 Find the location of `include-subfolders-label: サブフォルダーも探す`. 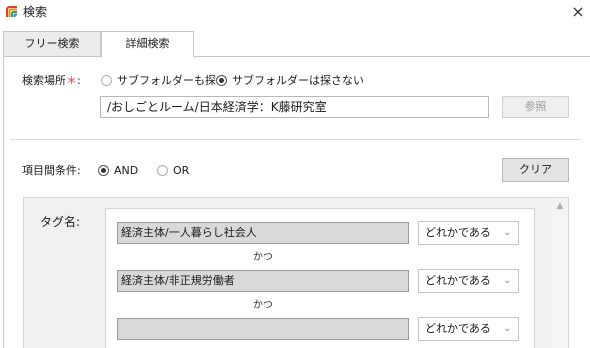

include-subfolders-label: サブフォルダーも探す is located at coordinates (172, 81).